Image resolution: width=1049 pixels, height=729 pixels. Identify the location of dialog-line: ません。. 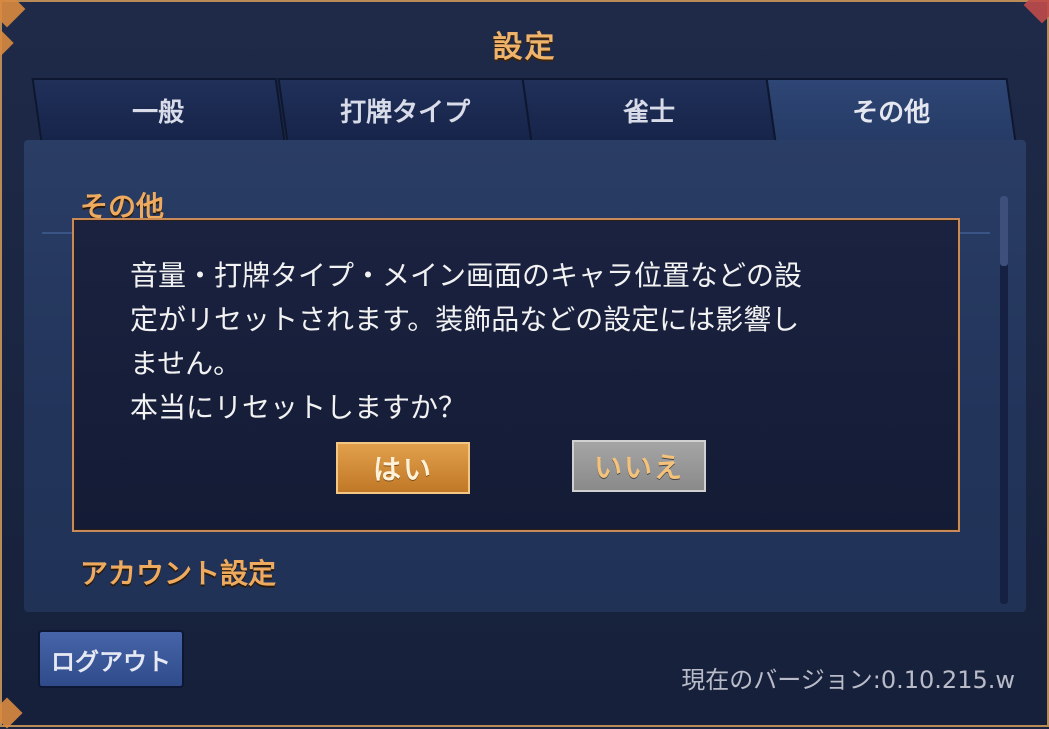
(186, 363).